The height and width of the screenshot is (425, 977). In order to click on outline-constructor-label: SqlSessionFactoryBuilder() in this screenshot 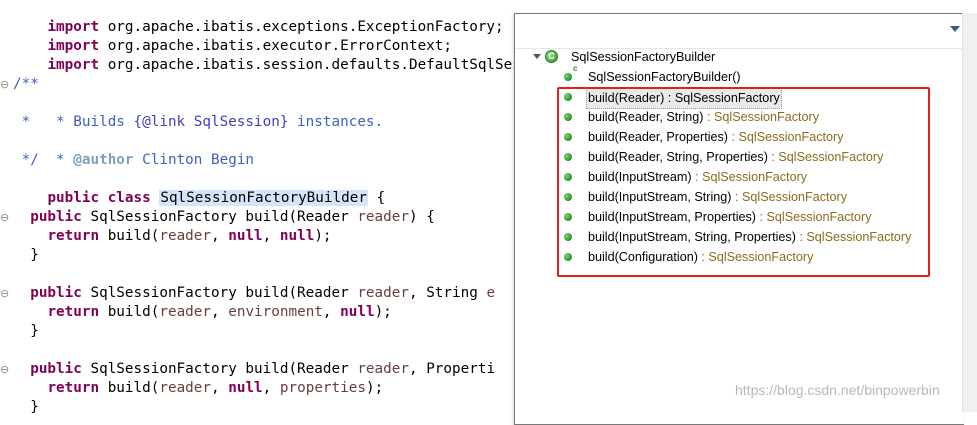, I will do `click(664, 77)`.